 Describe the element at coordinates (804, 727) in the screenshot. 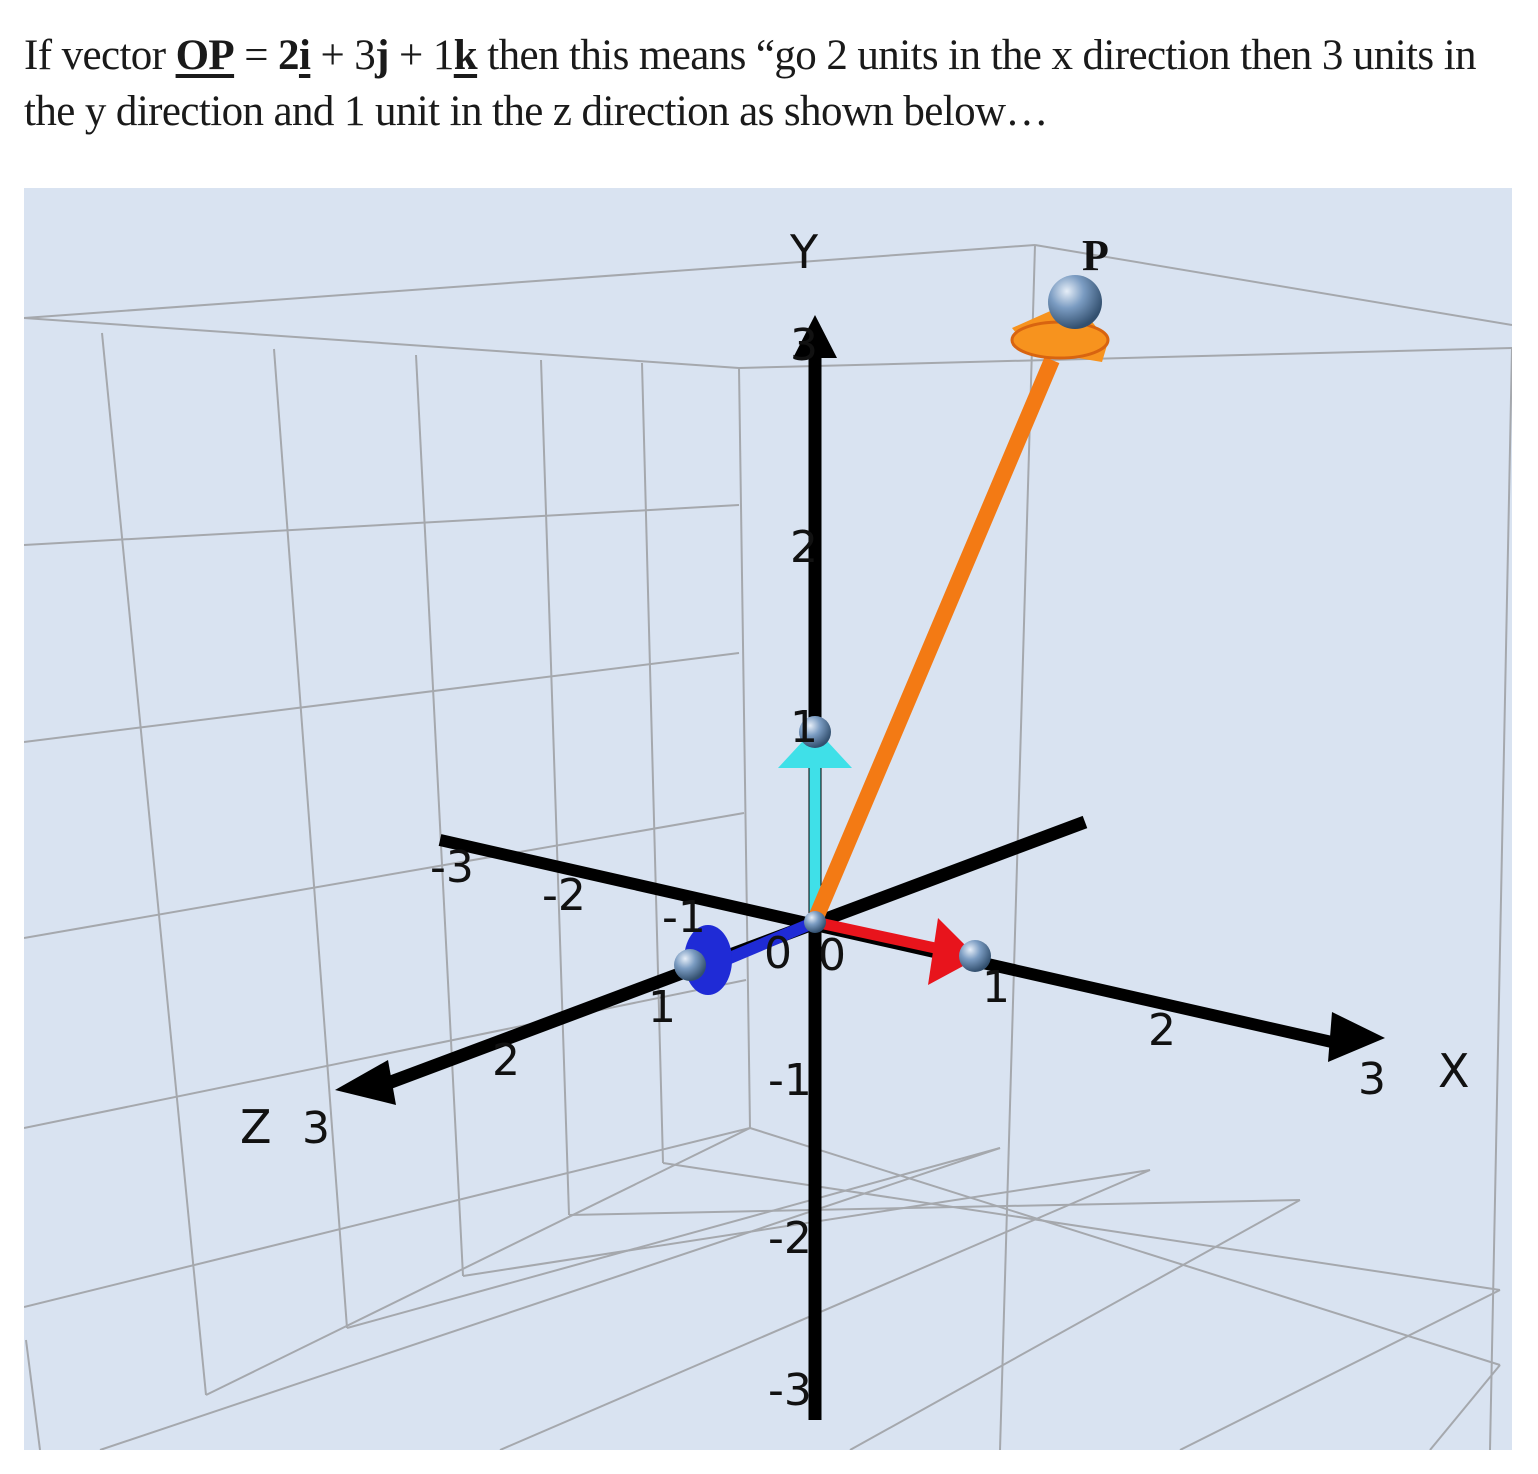

I see `y-tick-label: 1` at that location.